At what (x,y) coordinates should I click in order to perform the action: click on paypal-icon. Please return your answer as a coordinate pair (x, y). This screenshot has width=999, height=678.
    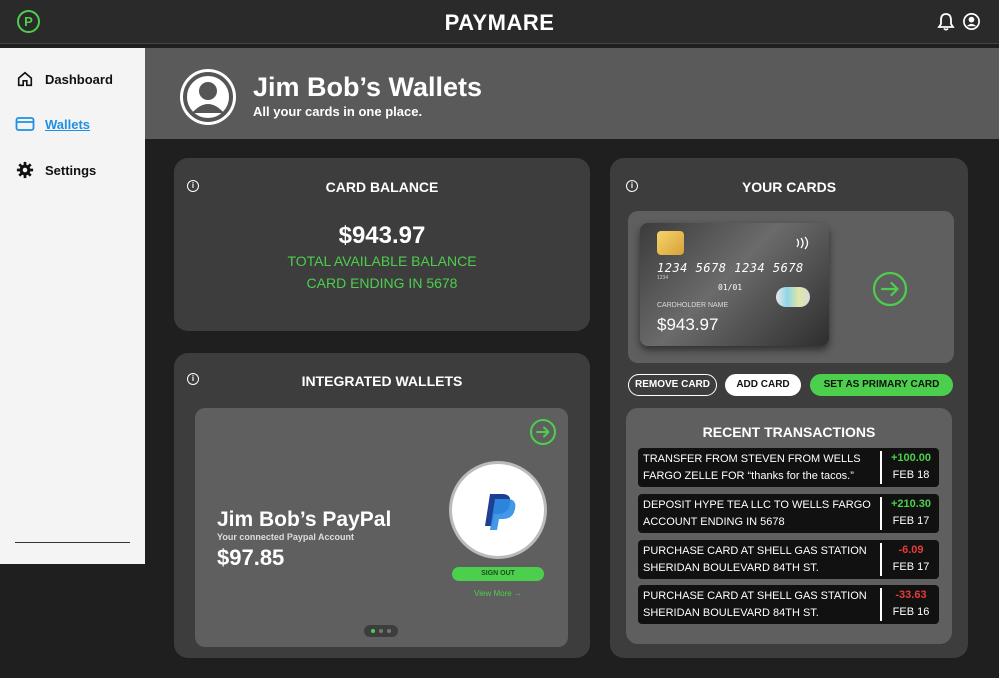
    Looking at the image, I should click on (500, 512).